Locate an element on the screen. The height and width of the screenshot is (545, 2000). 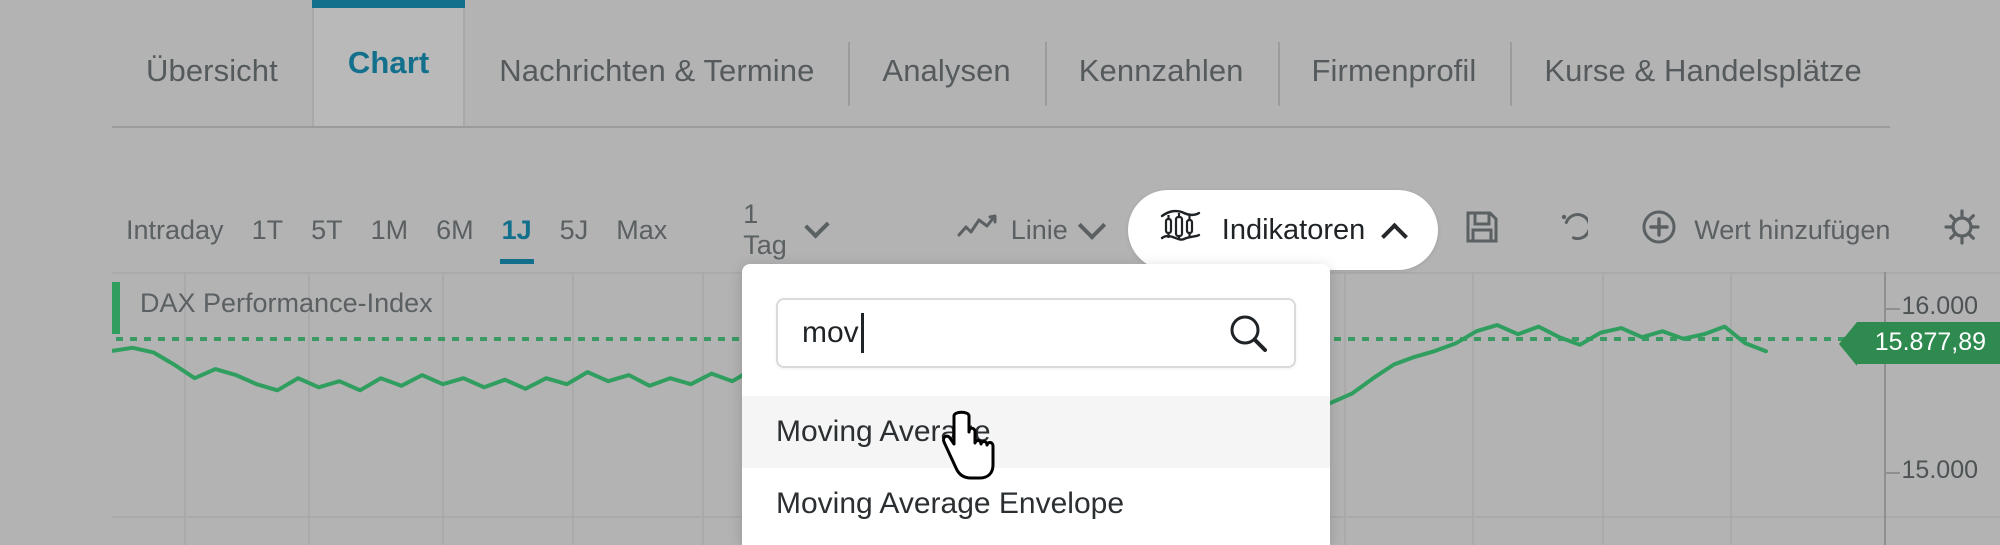
range-label: 1M is located at coordinates (389, 229).